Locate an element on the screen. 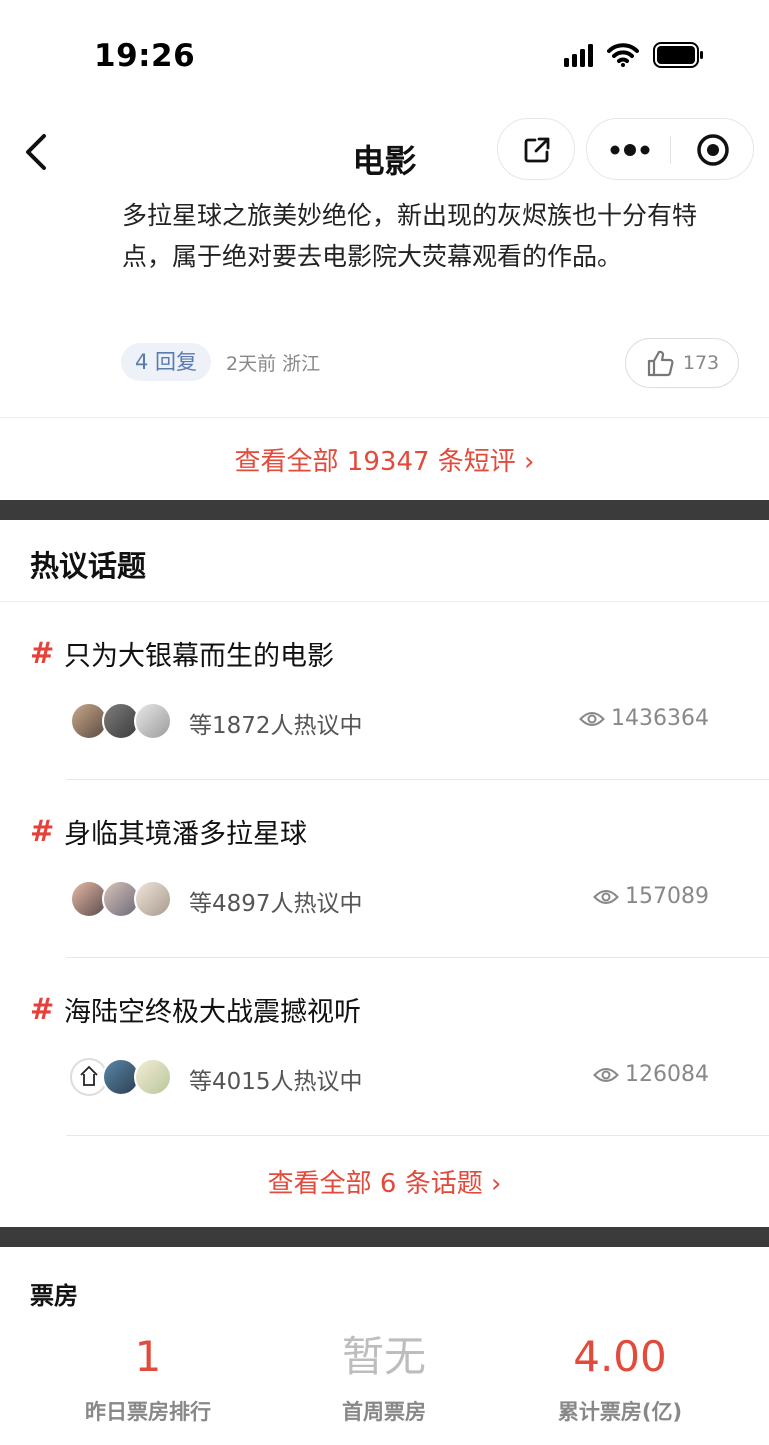 The image size is (769, 1445). capsule-menu is located at coordinates (670, 149).